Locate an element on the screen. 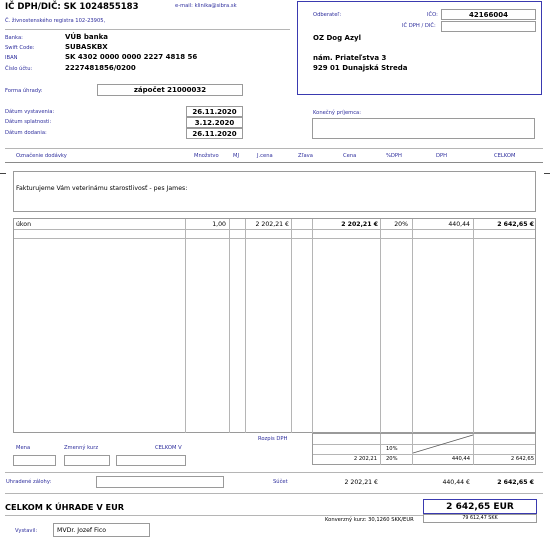  col-discount: Zľava is located at coordinates (305, 156).